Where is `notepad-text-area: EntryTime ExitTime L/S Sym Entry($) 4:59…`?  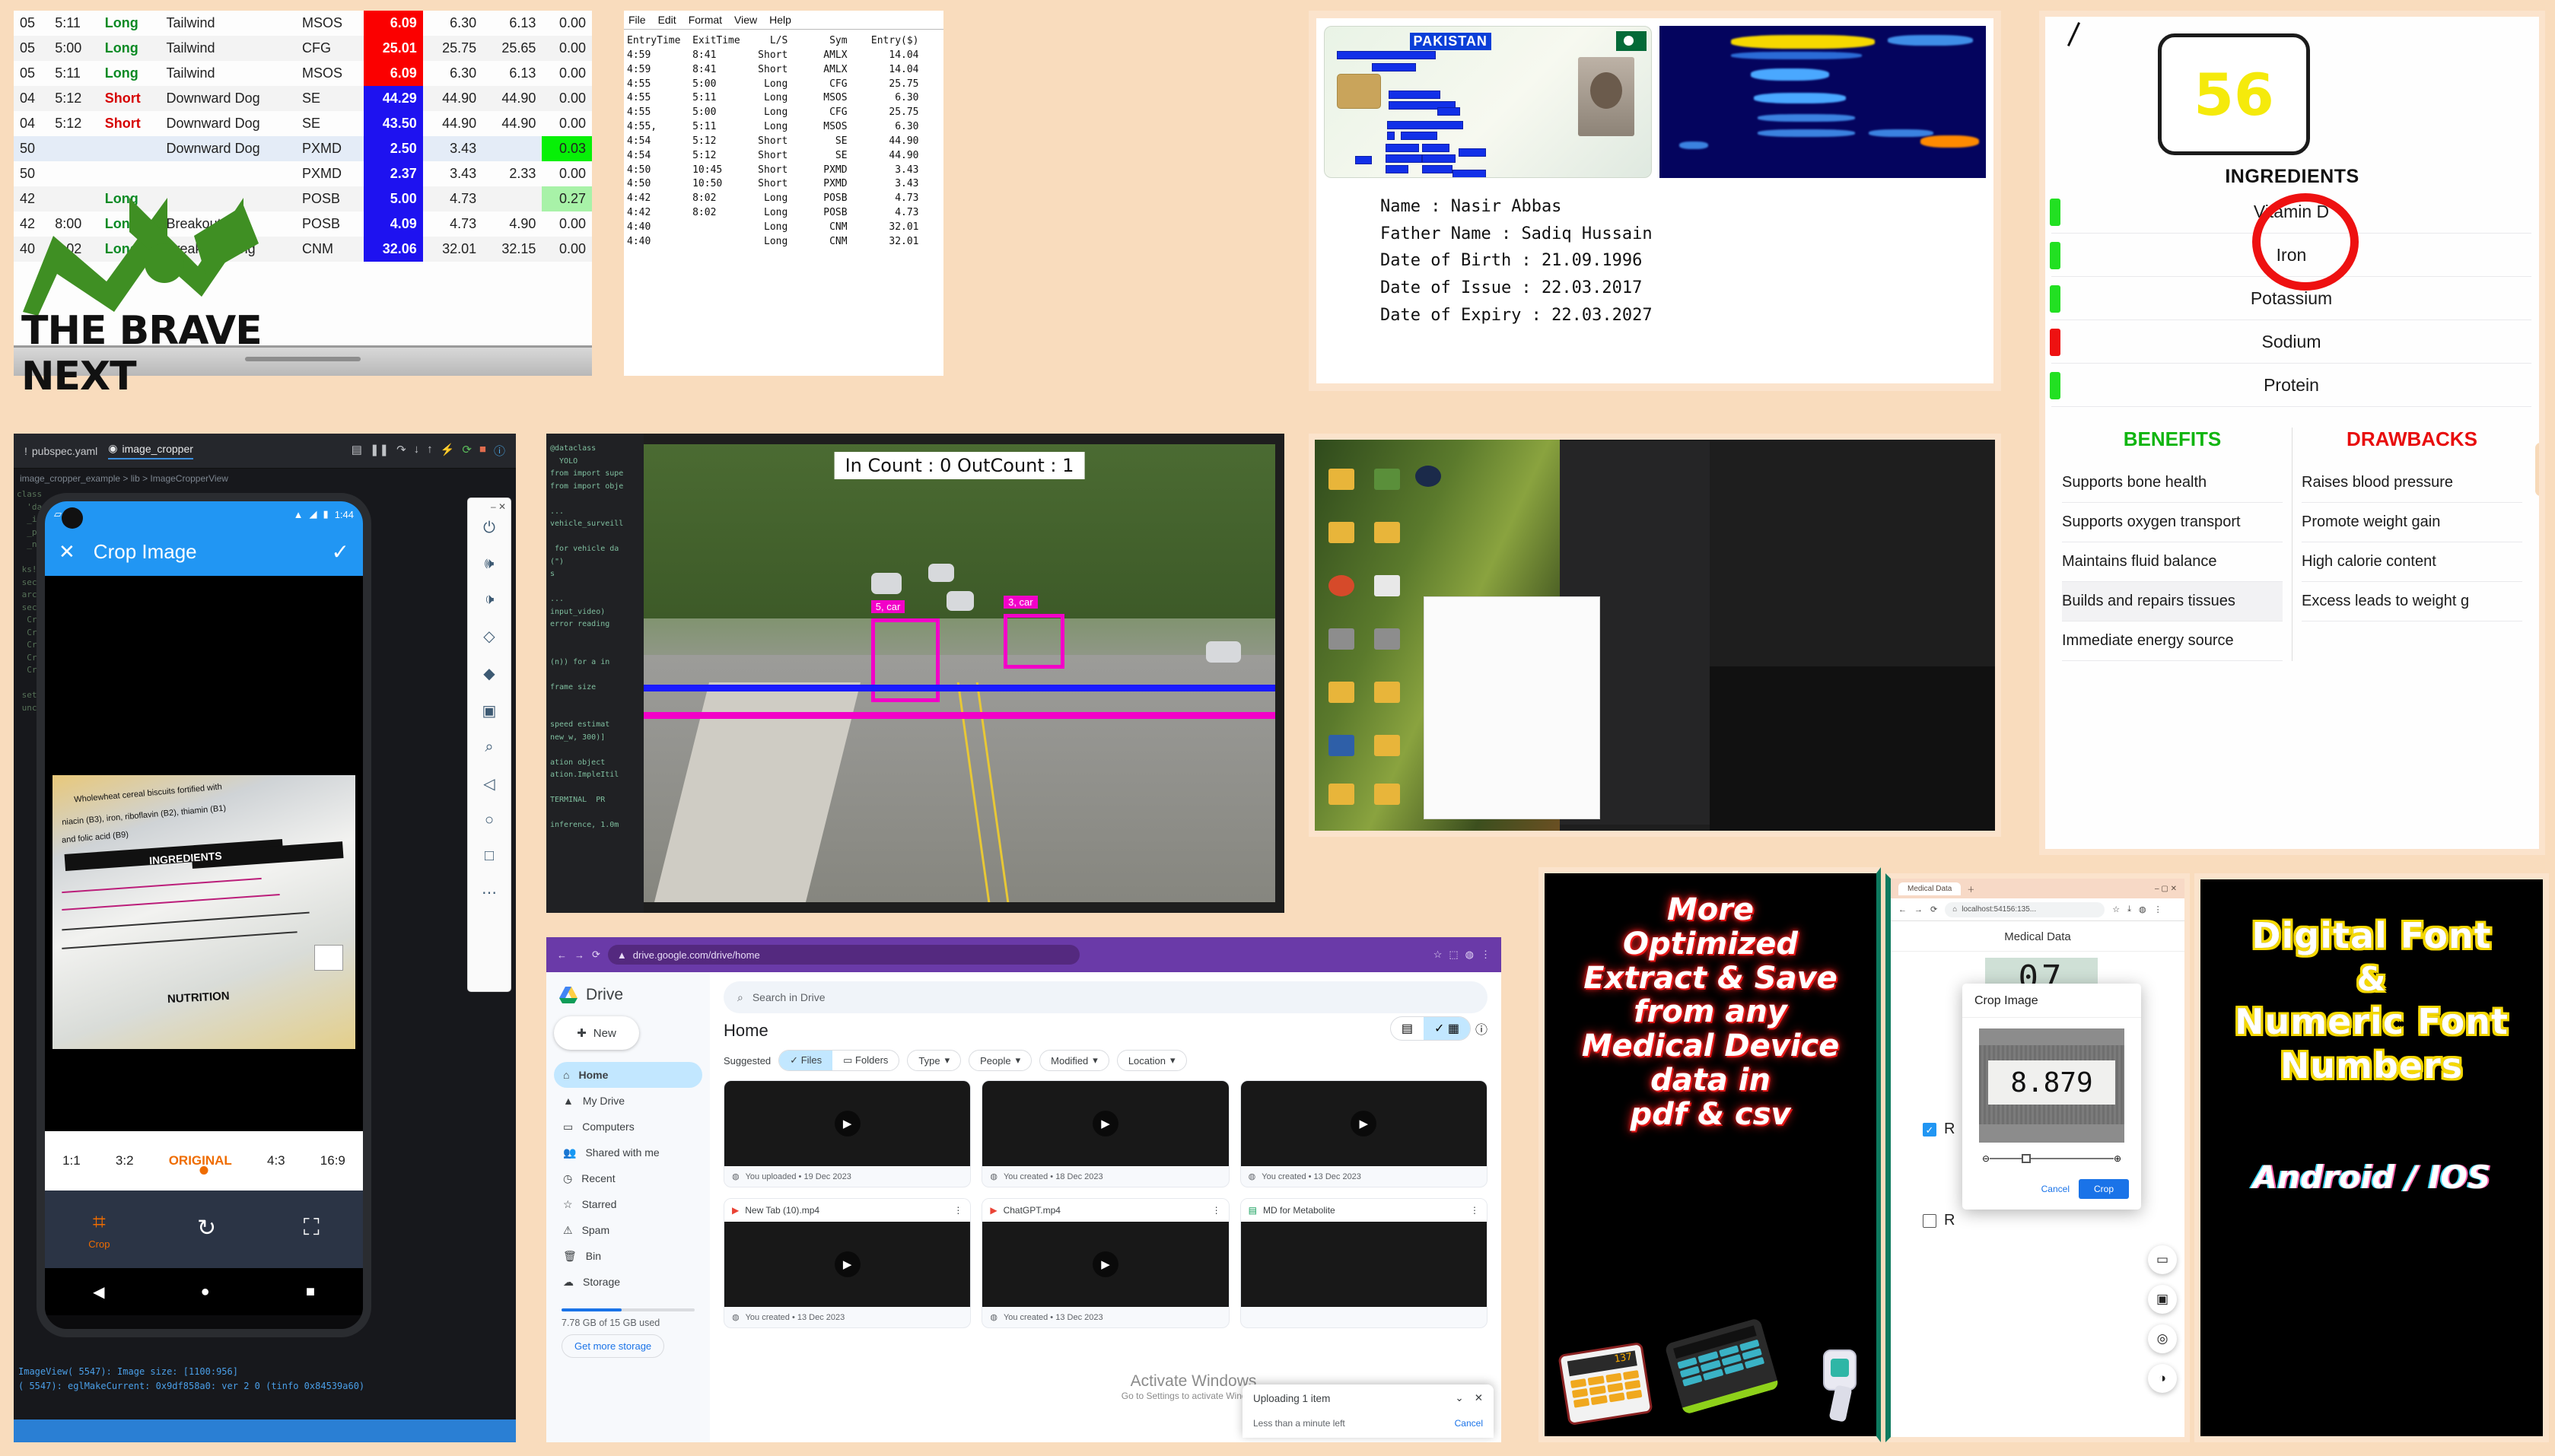
notepad-text-area: EntryTime ExitTime L/S Sym Entry($) 4:59… is located at coordinates (784, 141).